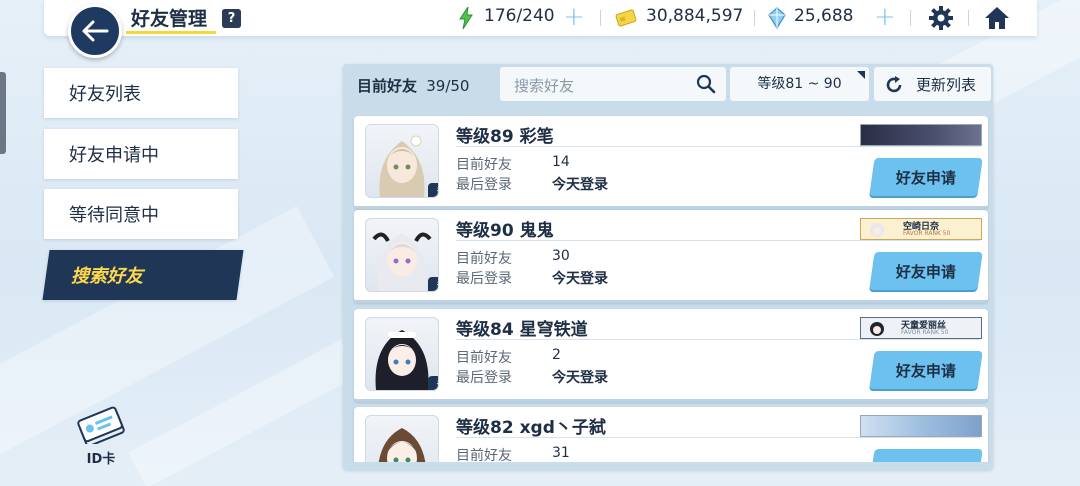  I want to click on stamina-value: 176/240, so click(519, 16).